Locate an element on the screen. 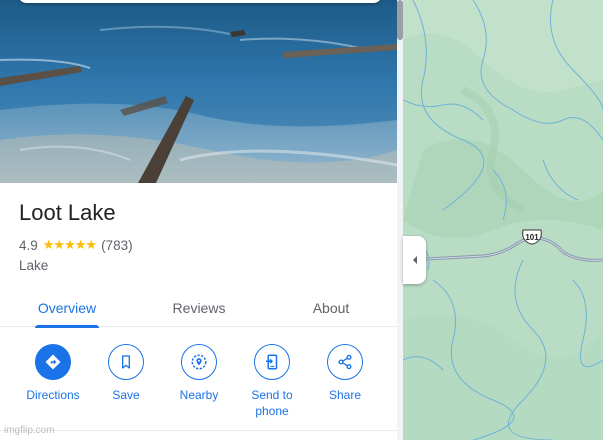  nearby-button: Nearby is located at coordinates (199, 373).